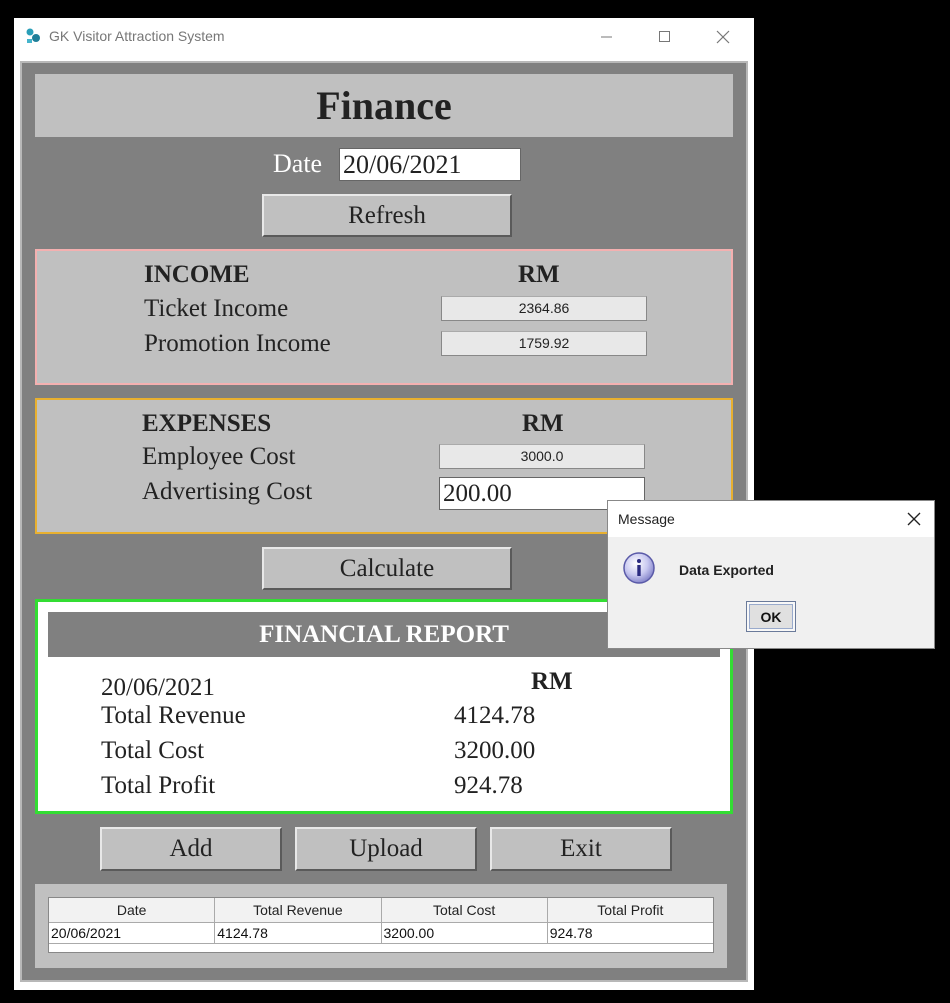 Image resolution: width=950 pixels, height=1003 pixels. I want to click on promotion-income-field: 1759.92, so click(544, 343).